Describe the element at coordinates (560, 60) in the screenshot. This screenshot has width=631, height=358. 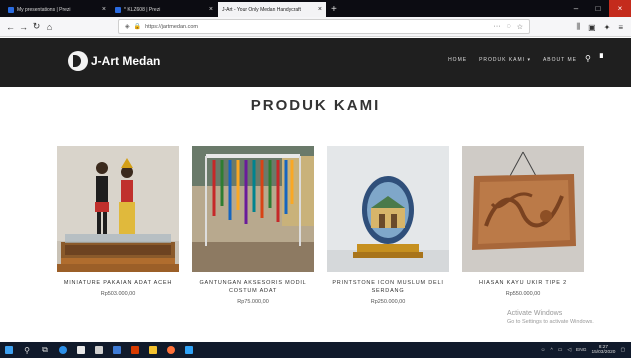
I see `menu-about-me: ABOUT ME` at that location.